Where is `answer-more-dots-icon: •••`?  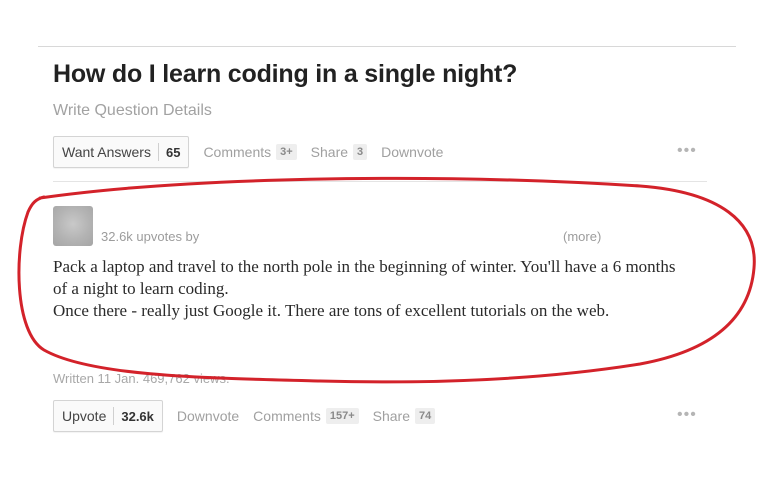
answer-more-dots-icon: ••• is located at coordinates (687, 415).